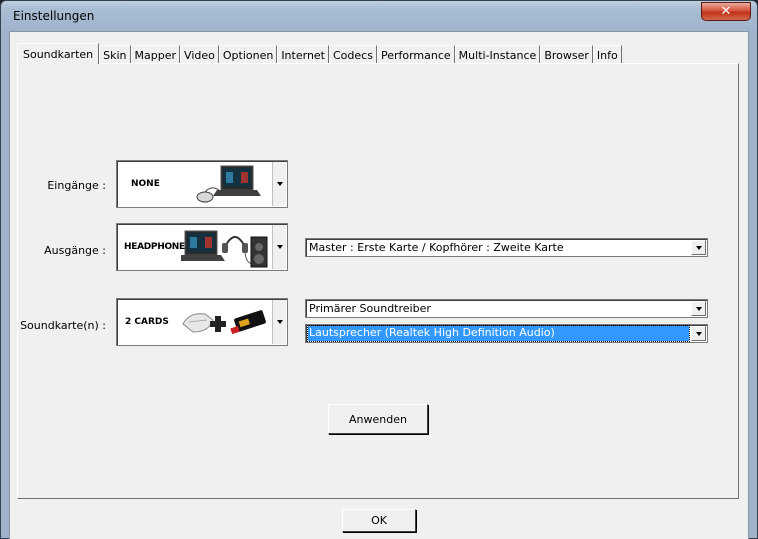 The image size is (758, 539). What do you see at coordinates (506, 308) in the screenshot?
I see `sound-driver-select: Primärer Soundtreiber` at bounding box center [506, 308].